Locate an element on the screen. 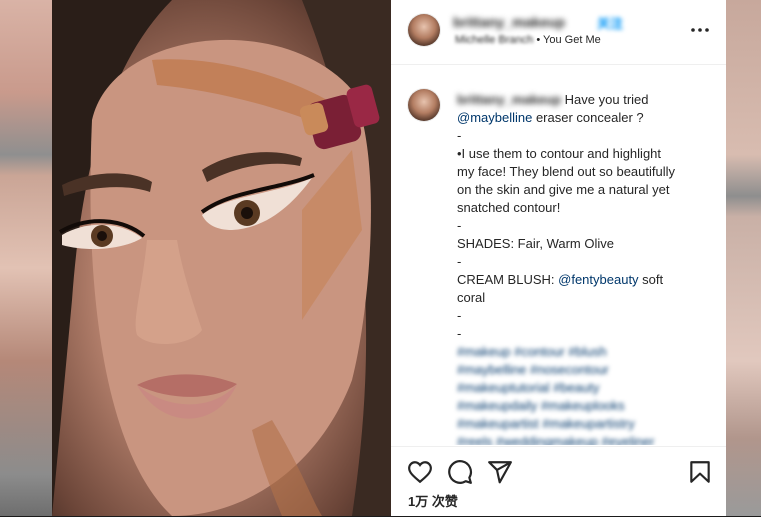 Image resolution: width=761 pixels, height=517 pixels. caption-username: brittany_makeup is located at coordinates (509, 99).